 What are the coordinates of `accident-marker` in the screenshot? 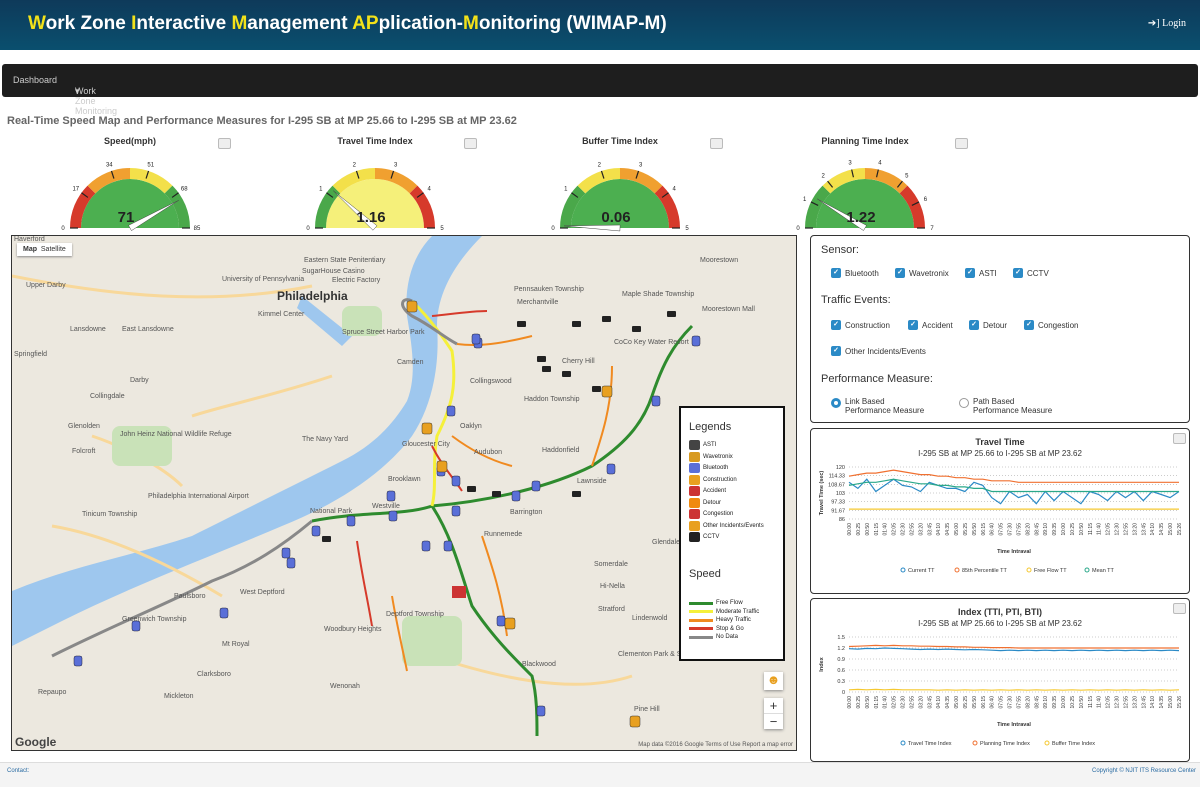 It's located at (459, 592).